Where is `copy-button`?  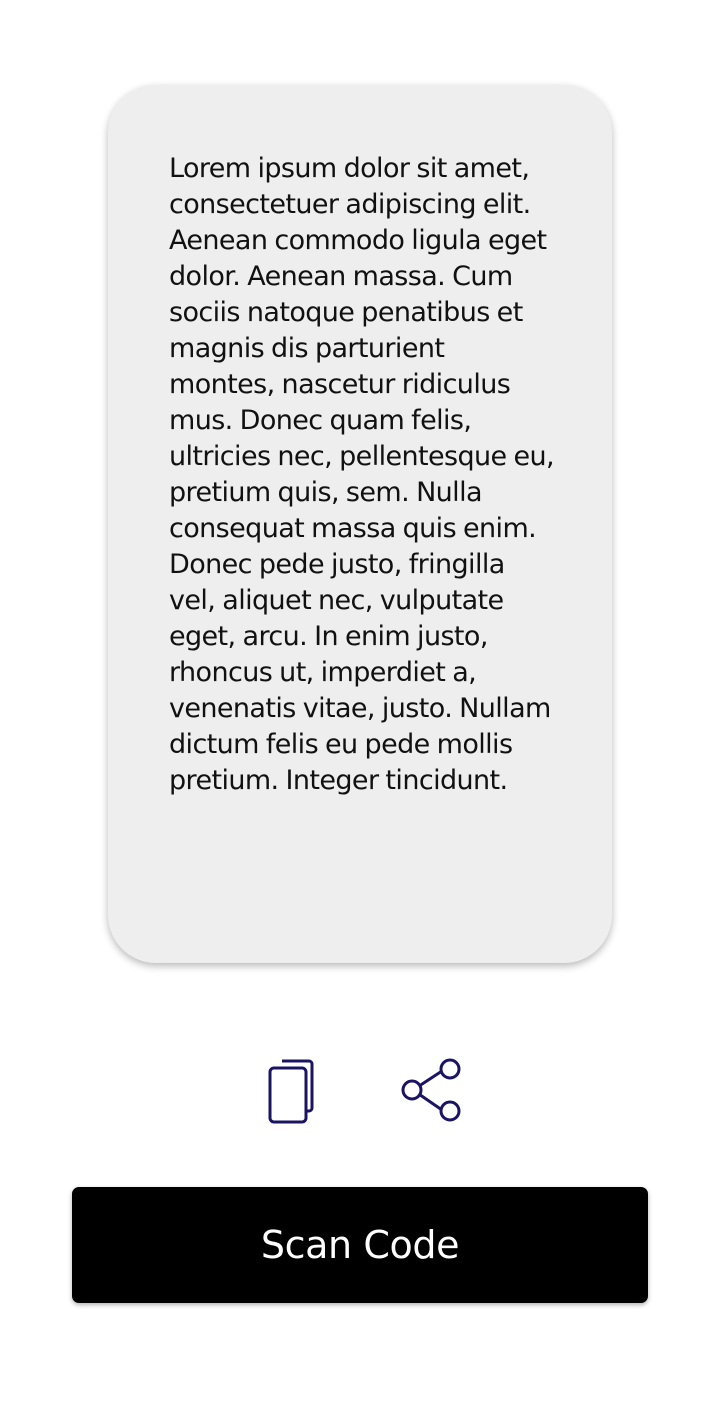
copy-button is located at coordinates (288, 1091).